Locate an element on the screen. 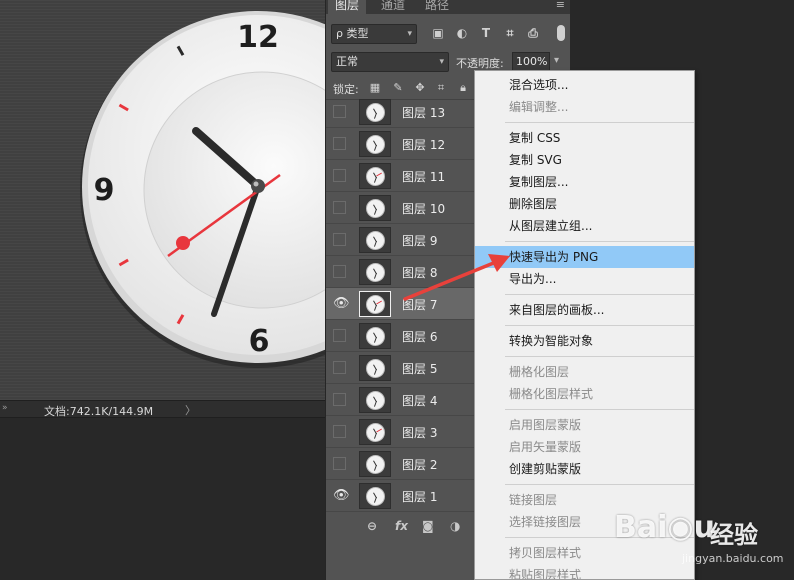 The width and height of the screenshot is (794, 580). layer-name: 图层 5 is located at coordinates (419, 368).